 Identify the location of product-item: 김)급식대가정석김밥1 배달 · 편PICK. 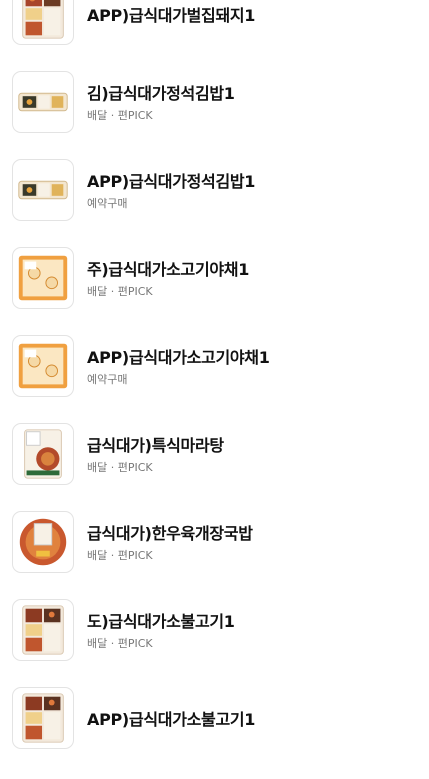
(214, 100).